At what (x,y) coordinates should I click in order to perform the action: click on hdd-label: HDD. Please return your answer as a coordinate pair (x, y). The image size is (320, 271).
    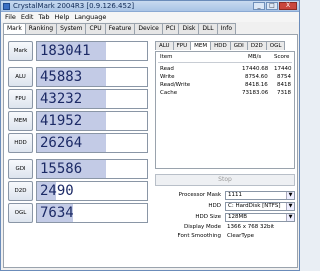
    Looking at the image, I should click on (214, 206).